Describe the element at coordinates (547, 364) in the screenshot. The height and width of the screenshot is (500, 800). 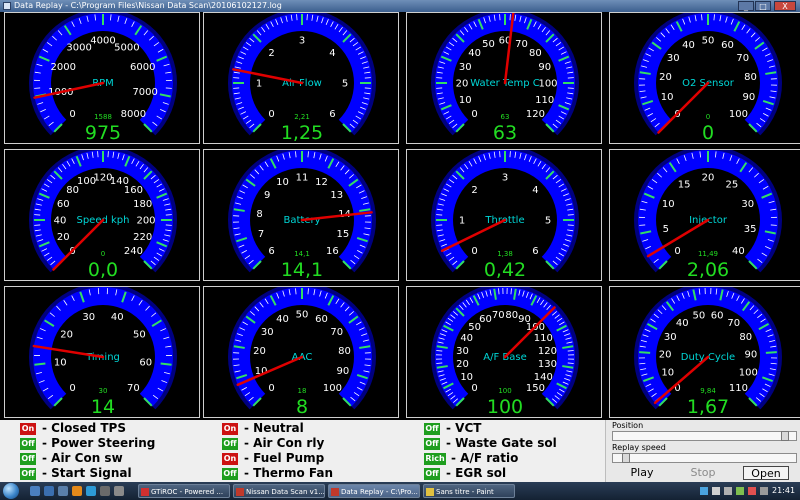
I see `gauge-tick-label: 130` at that location.